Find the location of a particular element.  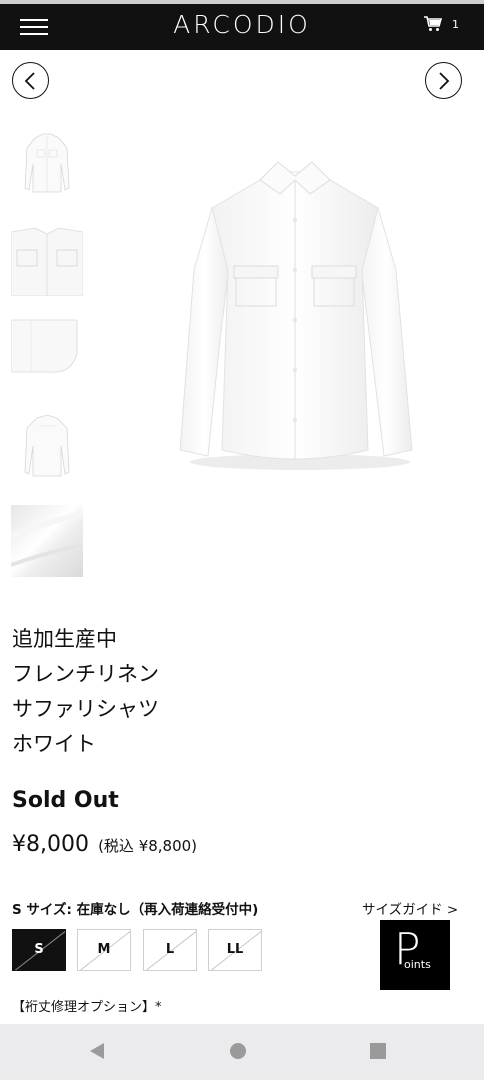

price: ¥8,000 is located at coordinates (50, 844).